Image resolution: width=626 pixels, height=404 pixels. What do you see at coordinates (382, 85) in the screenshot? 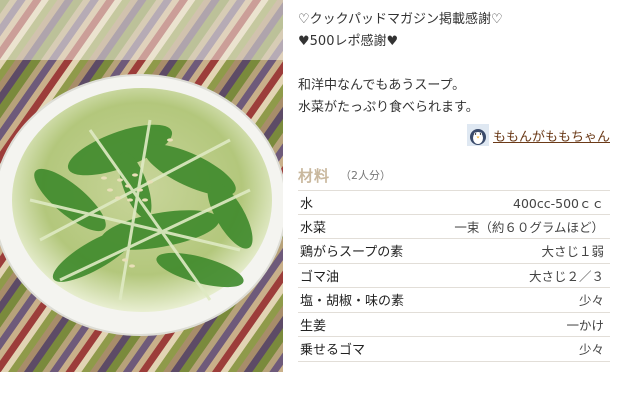
I see `description-line: 和洋中なんでもあうスープ。` at bounding box center [382, 85].